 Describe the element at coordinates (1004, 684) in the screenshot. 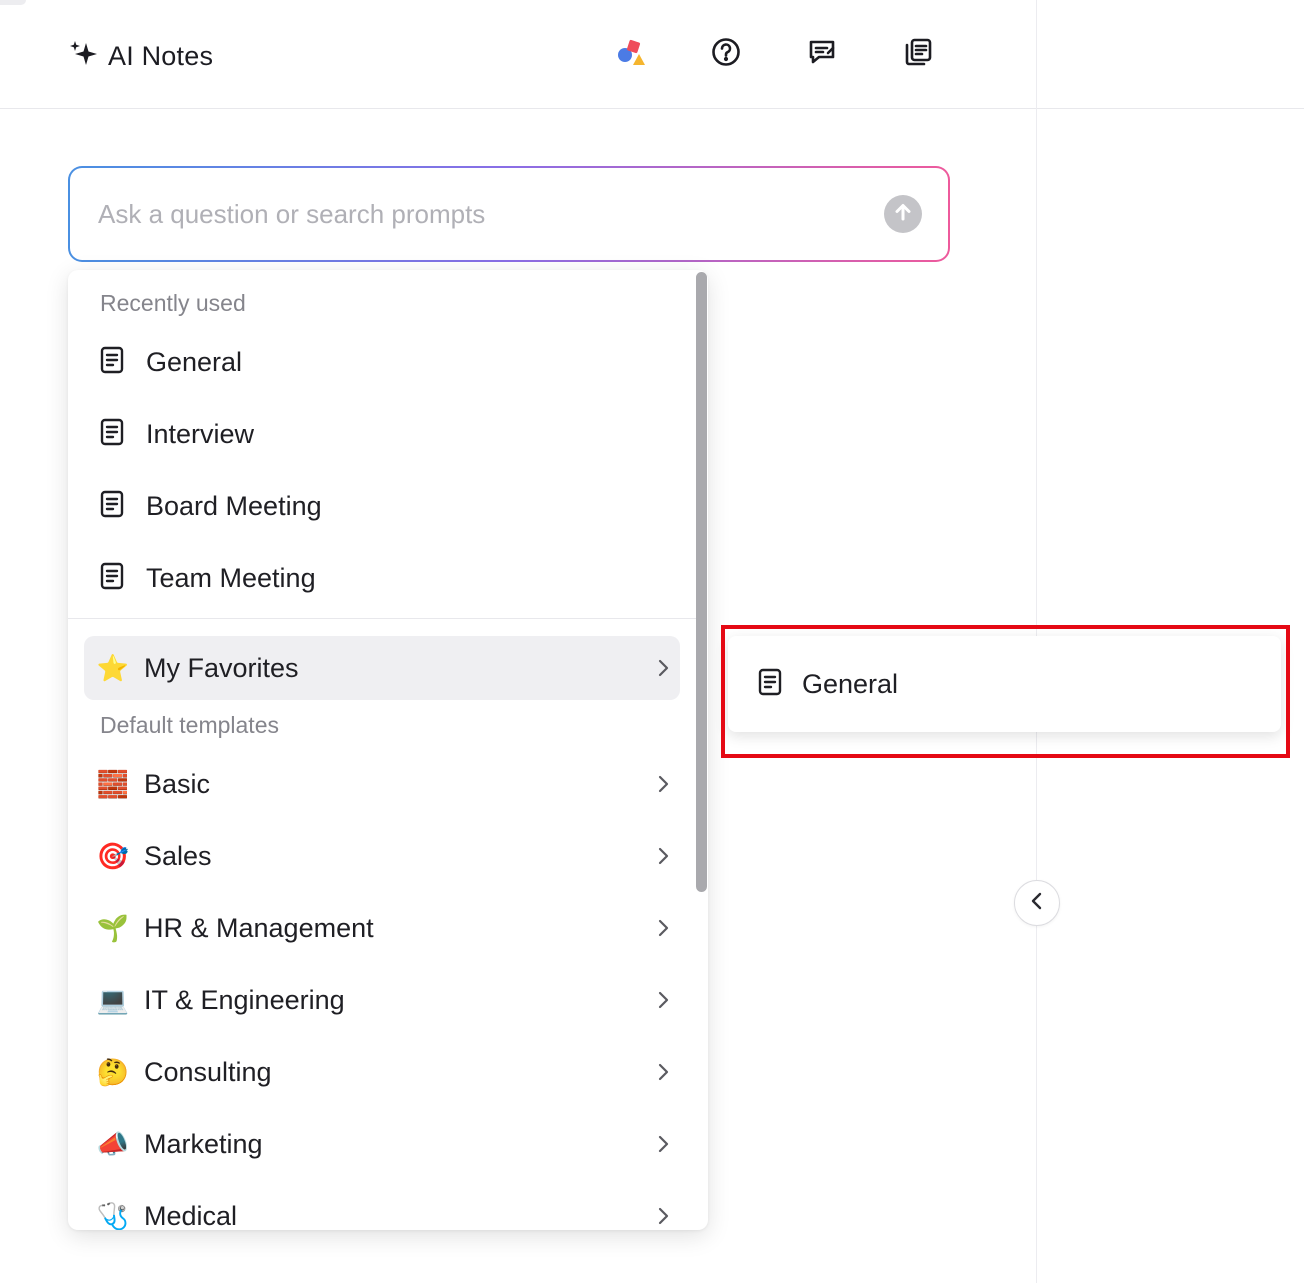

I see `favorites-submenu-item-general: General` at that location.